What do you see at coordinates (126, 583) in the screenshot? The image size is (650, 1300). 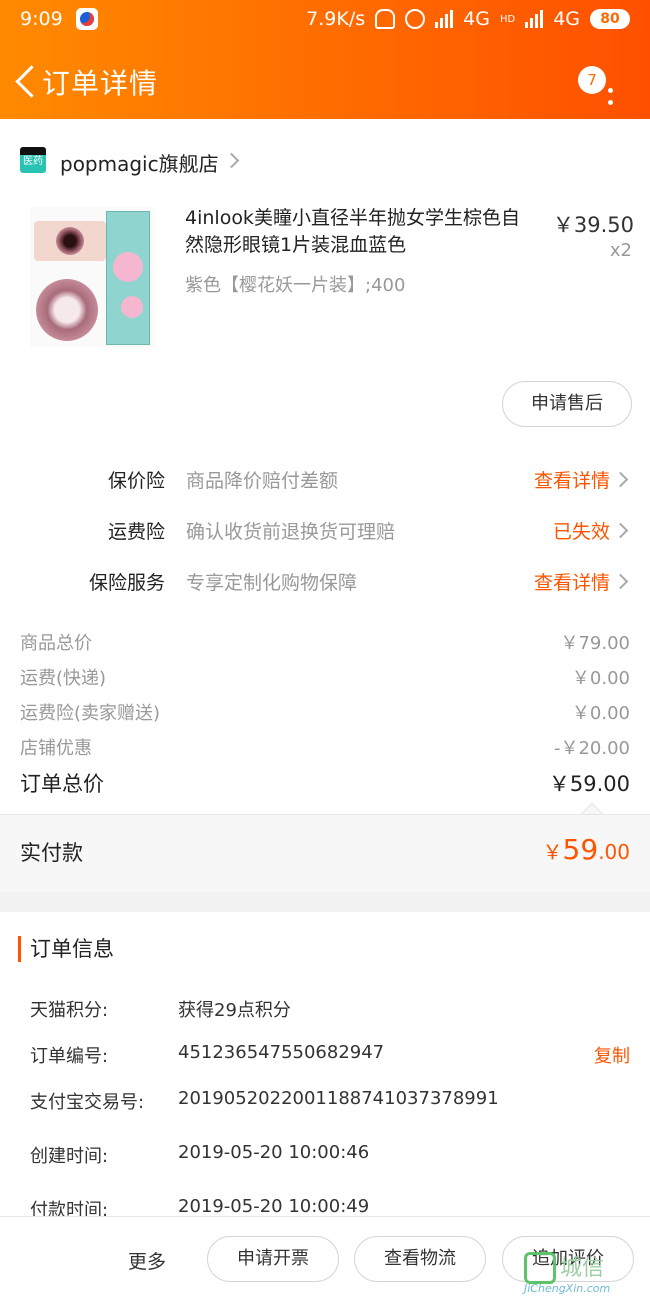 I see `insurance-label: 保险服务` at bounding box center [126, 583].